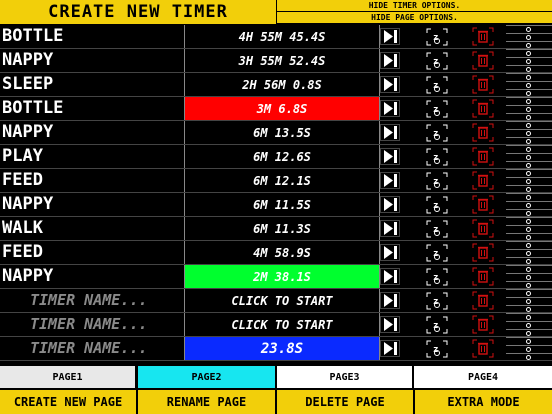 The width and height of the screenshot is (552, 414). Describe the element at coordinates (92, 228) in the screenshot. I see `timer-name: WALK` at that location.